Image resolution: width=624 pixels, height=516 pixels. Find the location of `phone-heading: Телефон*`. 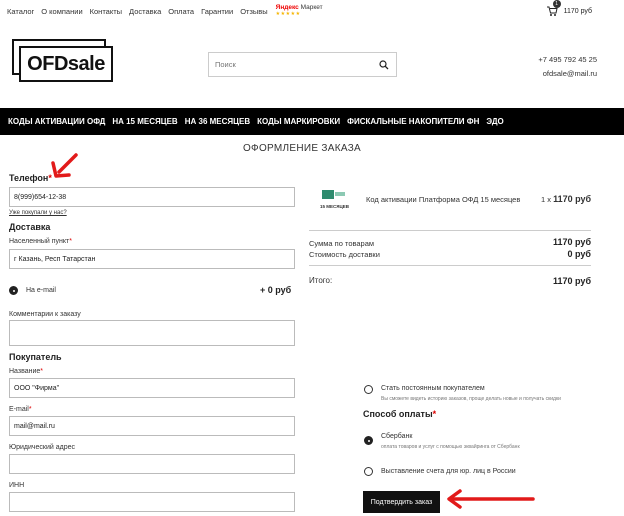

phone-heading: Телефон* is located at coordinates (30, 178).